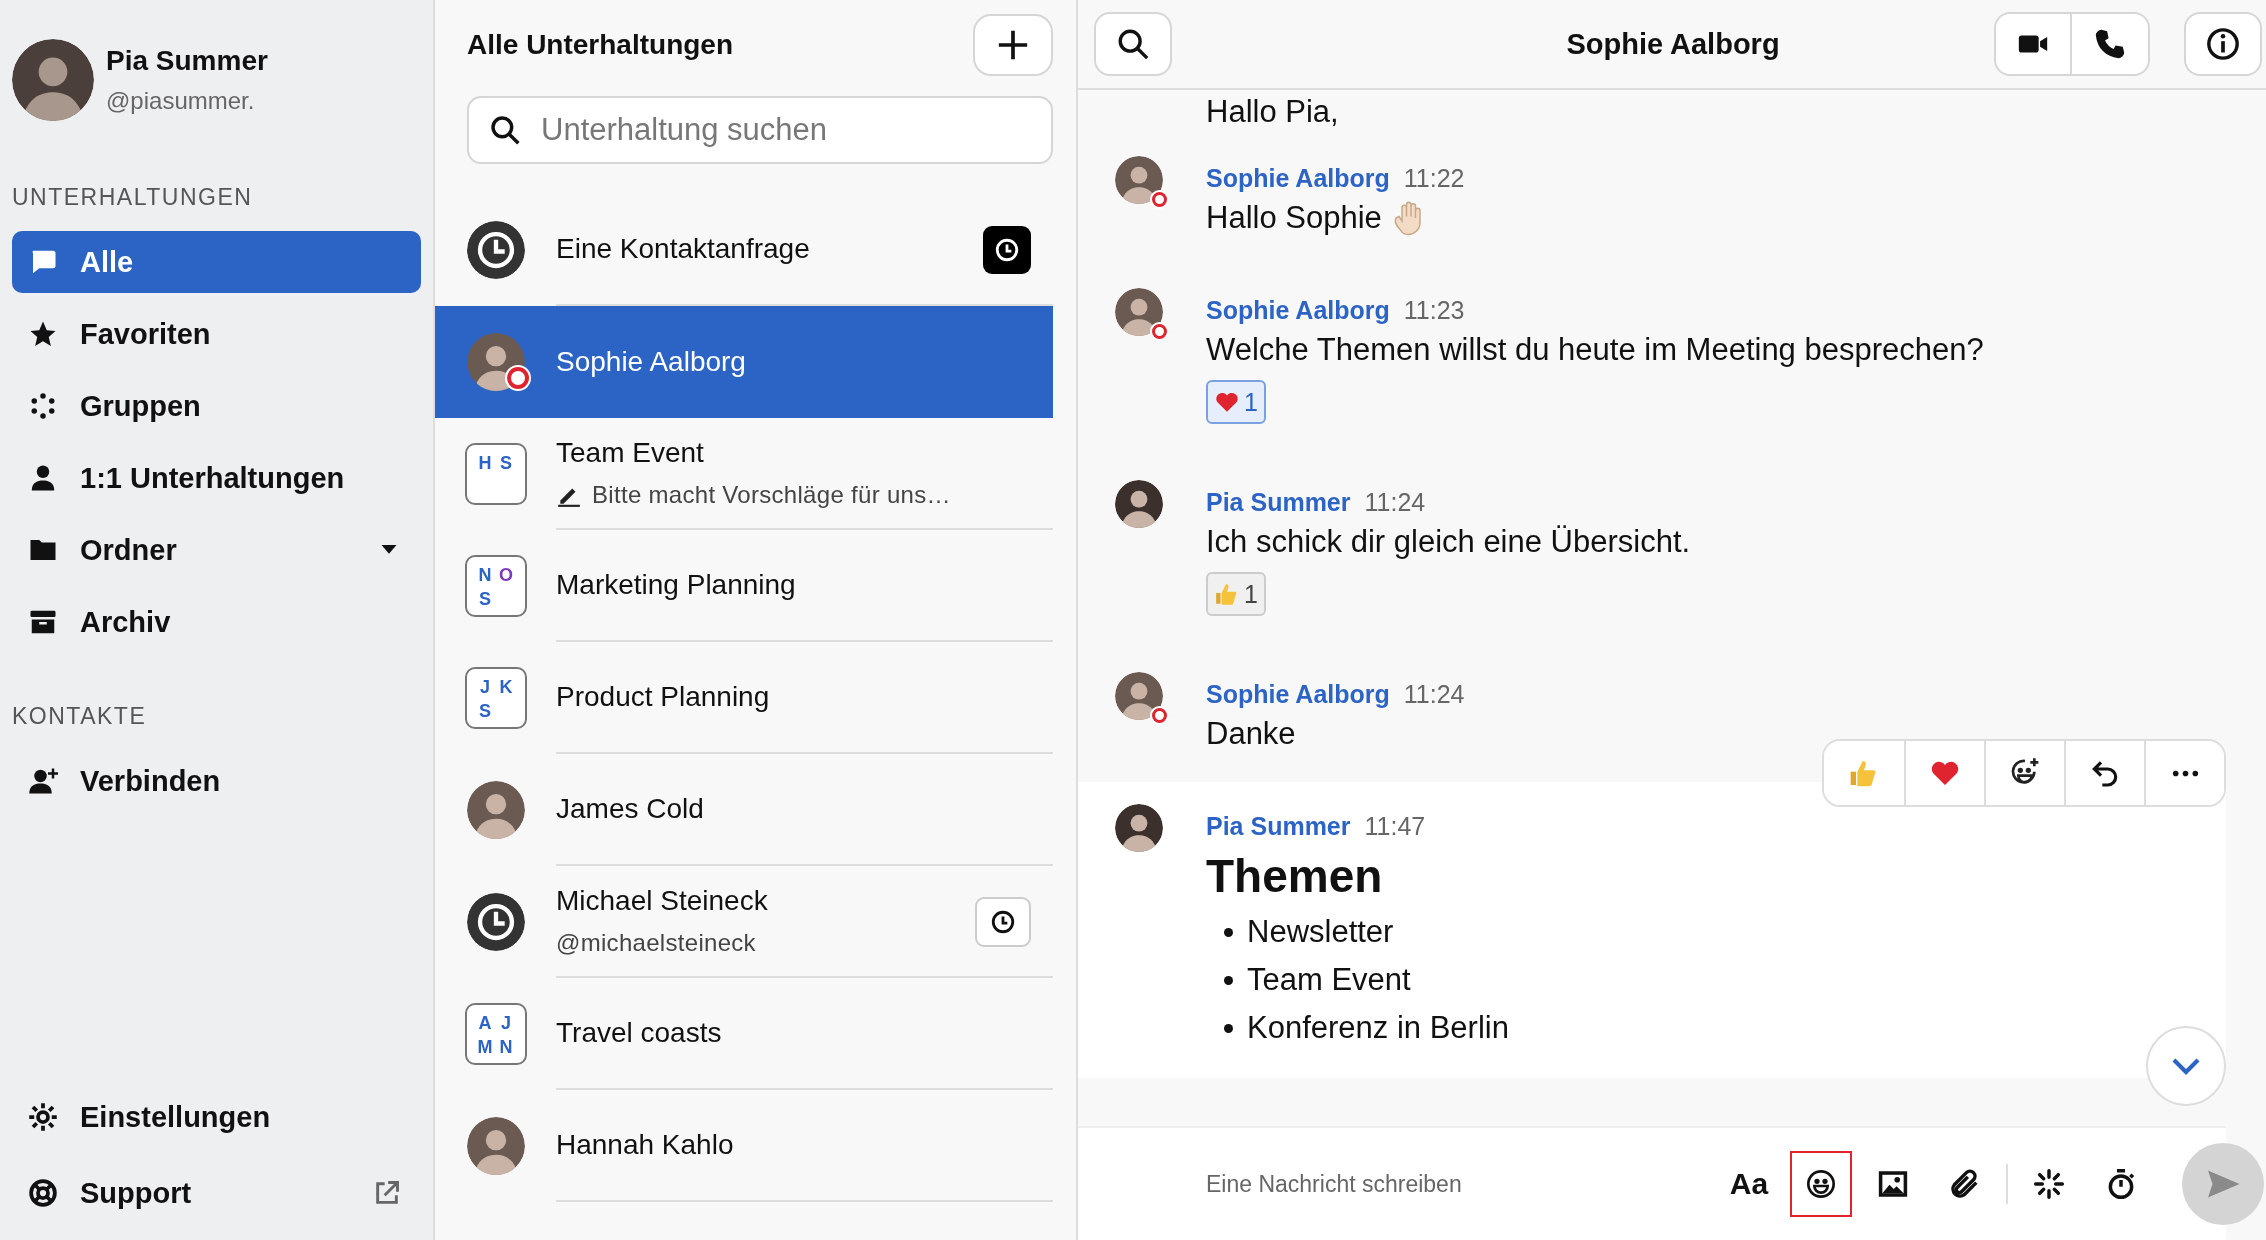 The height and width of the screenshot is (1240, 2266). What do you see at coordinates (216, 406) in the screenshot?
I see `nav-item: Gruppen` at bounding box center [216, 406].